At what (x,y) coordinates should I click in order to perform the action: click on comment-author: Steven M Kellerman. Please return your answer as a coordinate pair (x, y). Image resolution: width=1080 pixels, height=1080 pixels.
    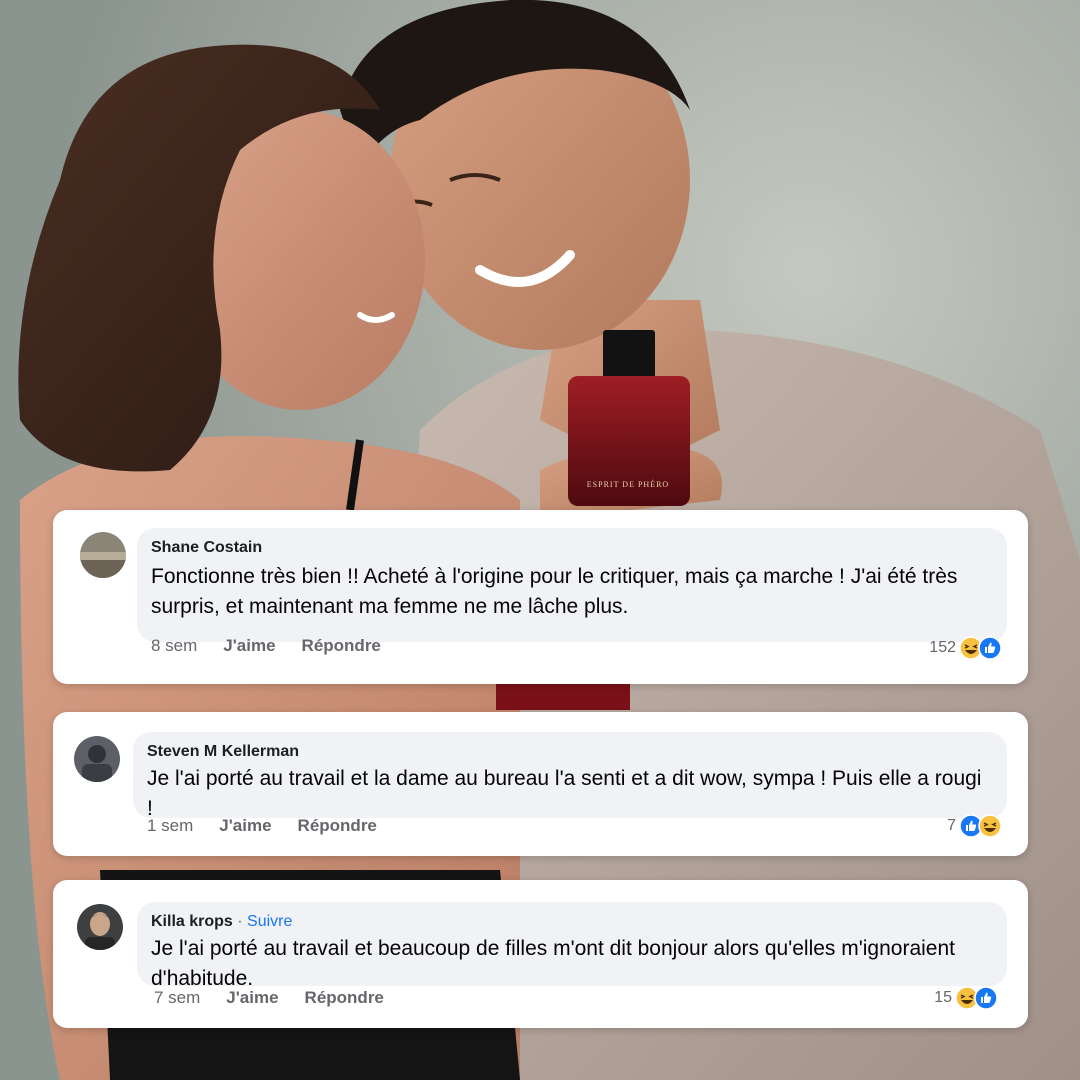
    Looking at the image, I should click on (570, 752).